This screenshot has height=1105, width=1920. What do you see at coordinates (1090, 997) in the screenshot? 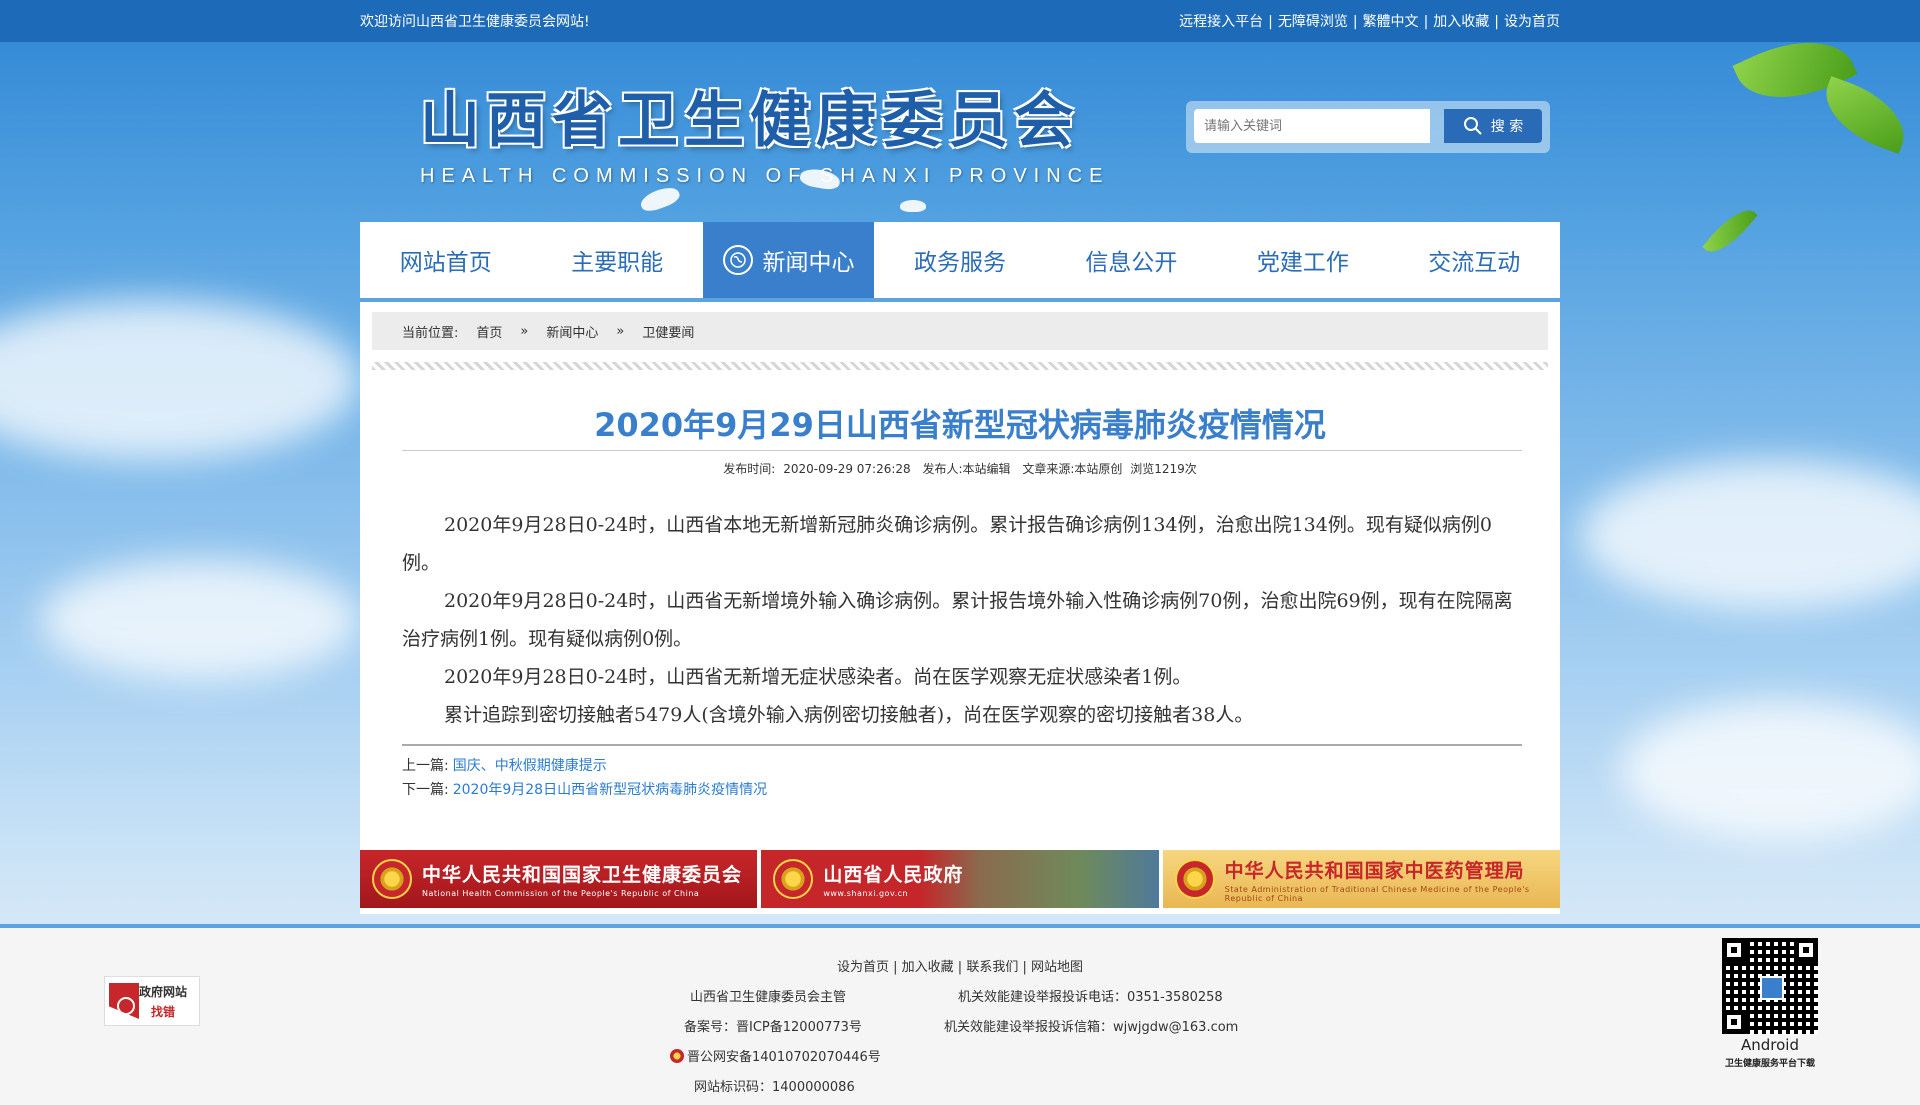
I see `footer-complaint-phone: 机关效能建设举报投诉电话：0351-3580258` at bounding box center [1090, 997].